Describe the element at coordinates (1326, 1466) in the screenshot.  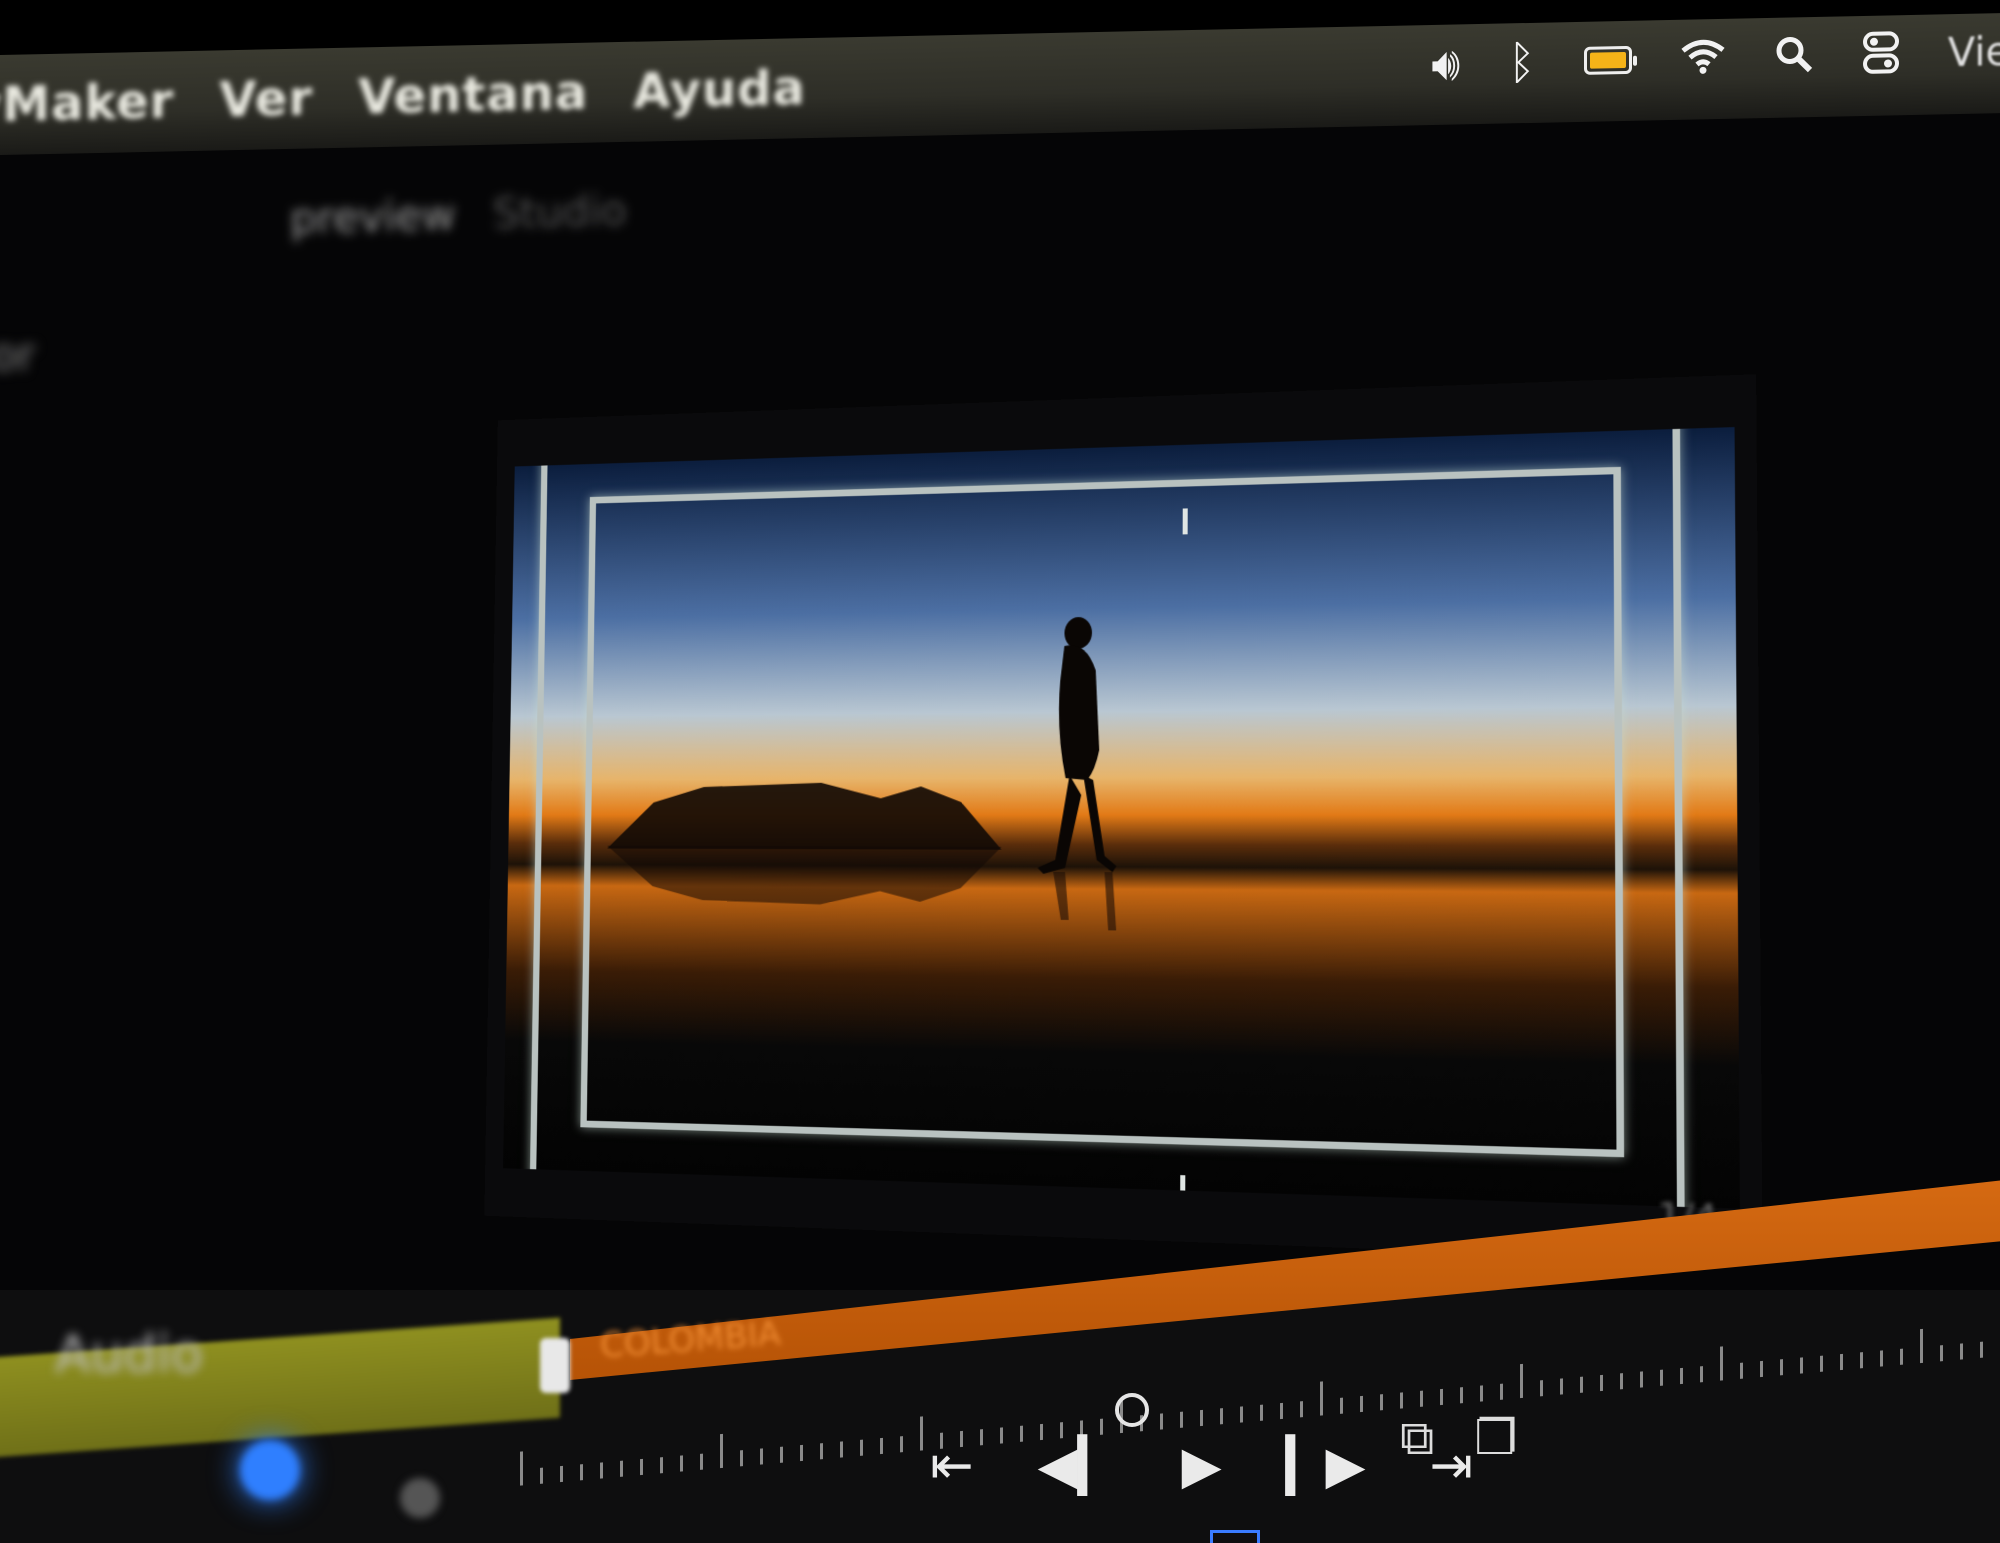
I see `step-forward-button: ▎▶` at that location.